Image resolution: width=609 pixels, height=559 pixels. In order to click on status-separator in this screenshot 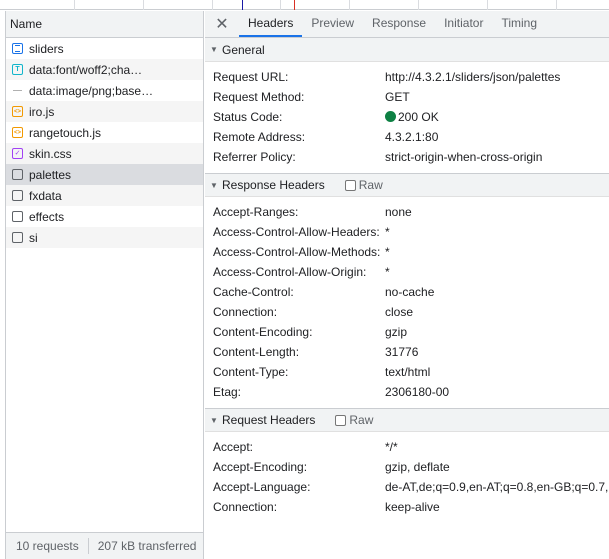, I will do `click(88, 546)`.